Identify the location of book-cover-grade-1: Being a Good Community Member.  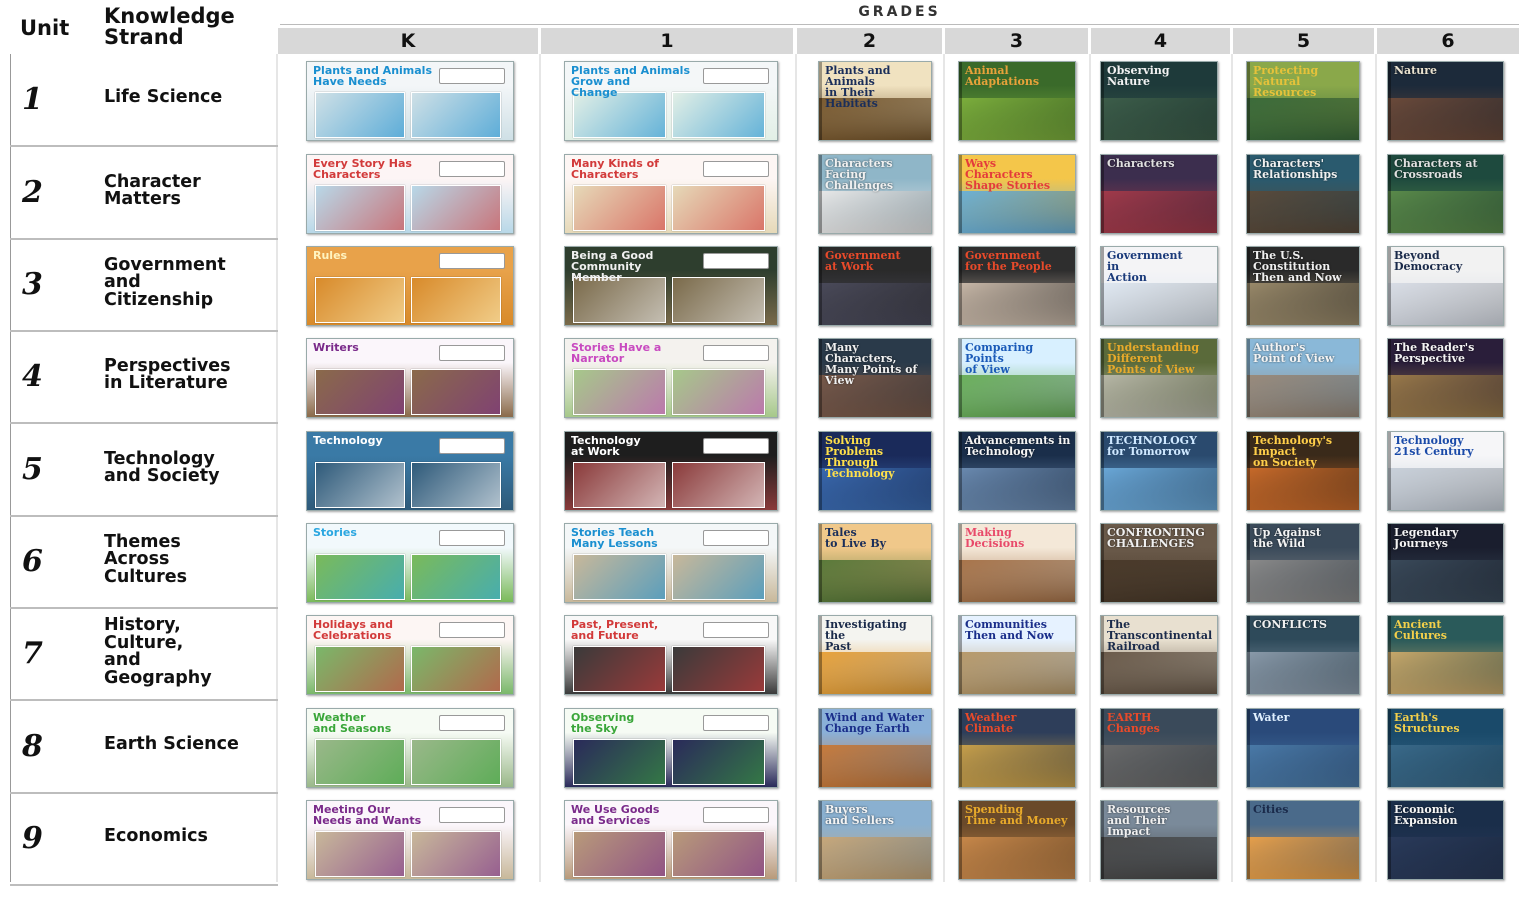
(671, 286).